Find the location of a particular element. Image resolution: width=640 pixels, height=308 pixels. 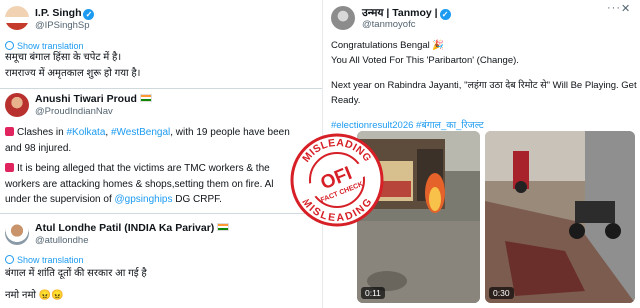

more-options-icon: ··· is located at coordinates (614, 8).